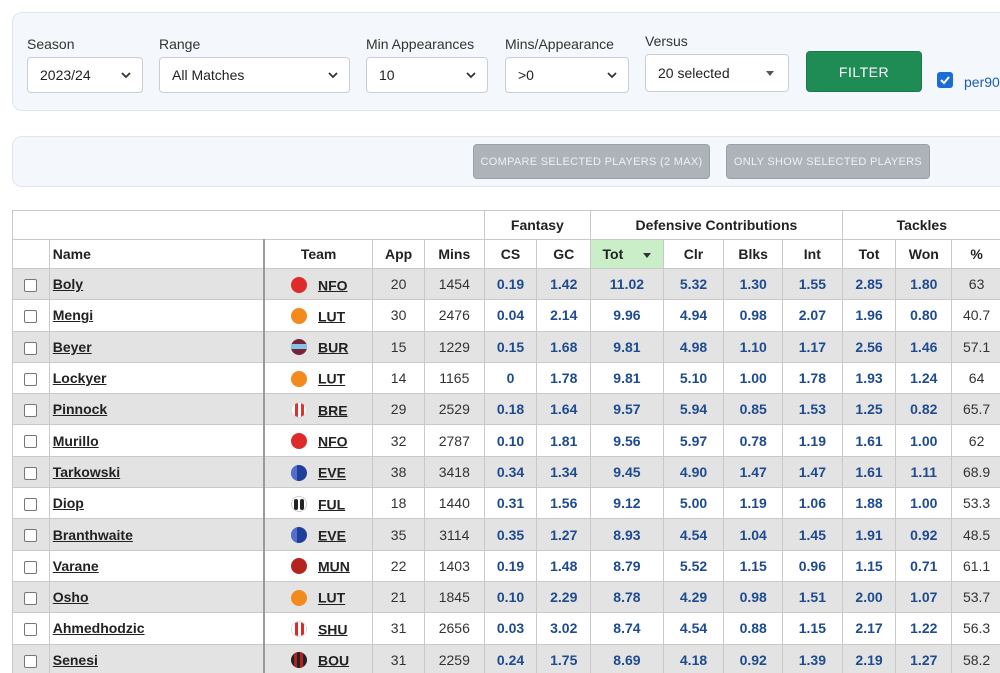 The width and height of the screenshot is (1000, 673). I want to click on def-tot-cell: 8.93, so click(627, 534).